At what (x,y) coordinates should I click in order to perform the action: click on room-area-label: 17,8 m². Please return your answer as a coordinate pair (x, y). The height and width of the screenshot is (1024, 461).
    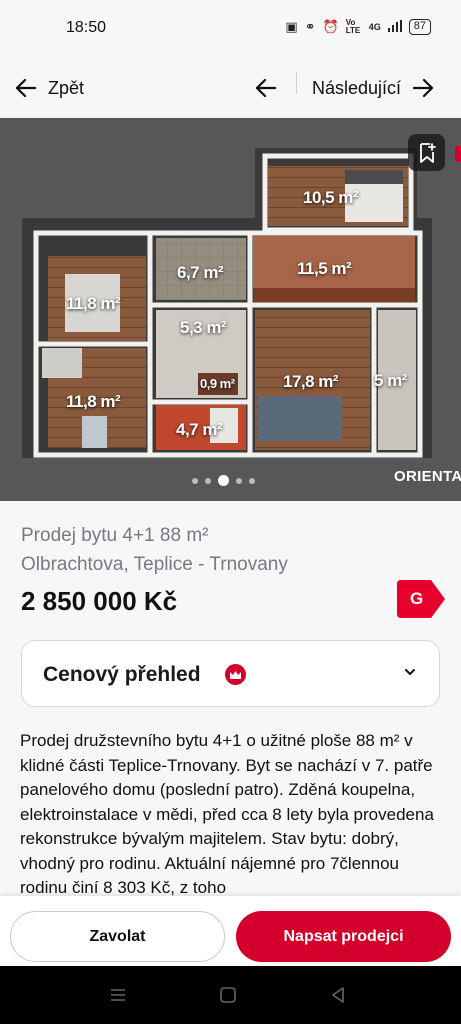
    Looking at the image, I should click on (311, 381).